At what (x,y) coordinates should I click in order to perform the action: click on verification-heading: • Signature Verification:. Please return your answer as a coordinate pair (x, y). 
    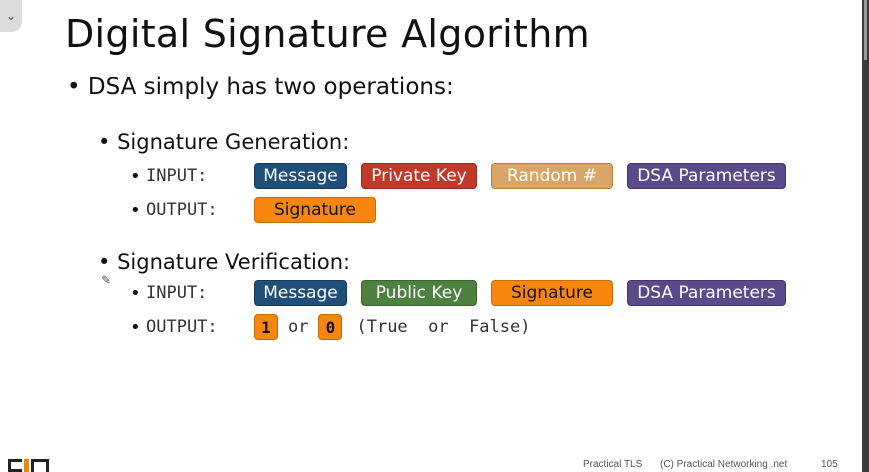
    Looking at the image, I should click on (224, 262).